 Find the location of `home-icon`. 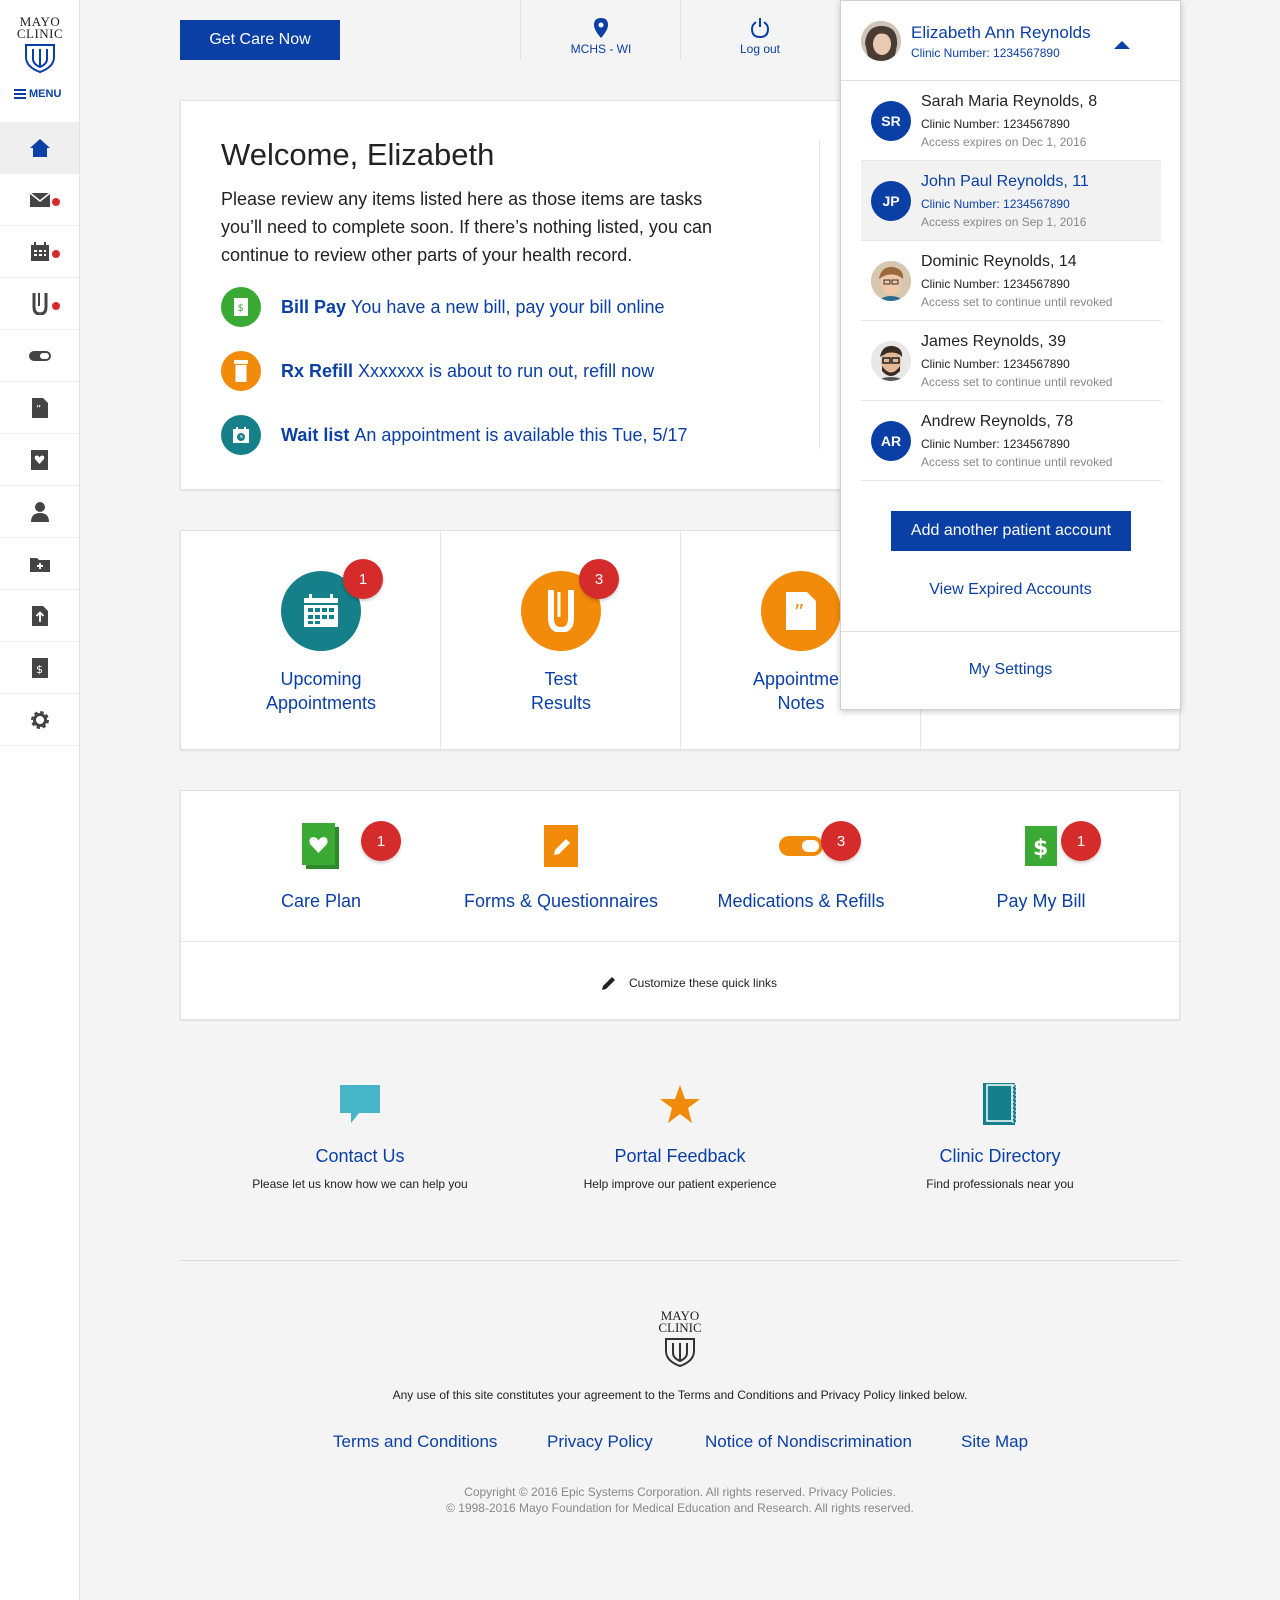

home-icon is located at coordinates (39, 147).